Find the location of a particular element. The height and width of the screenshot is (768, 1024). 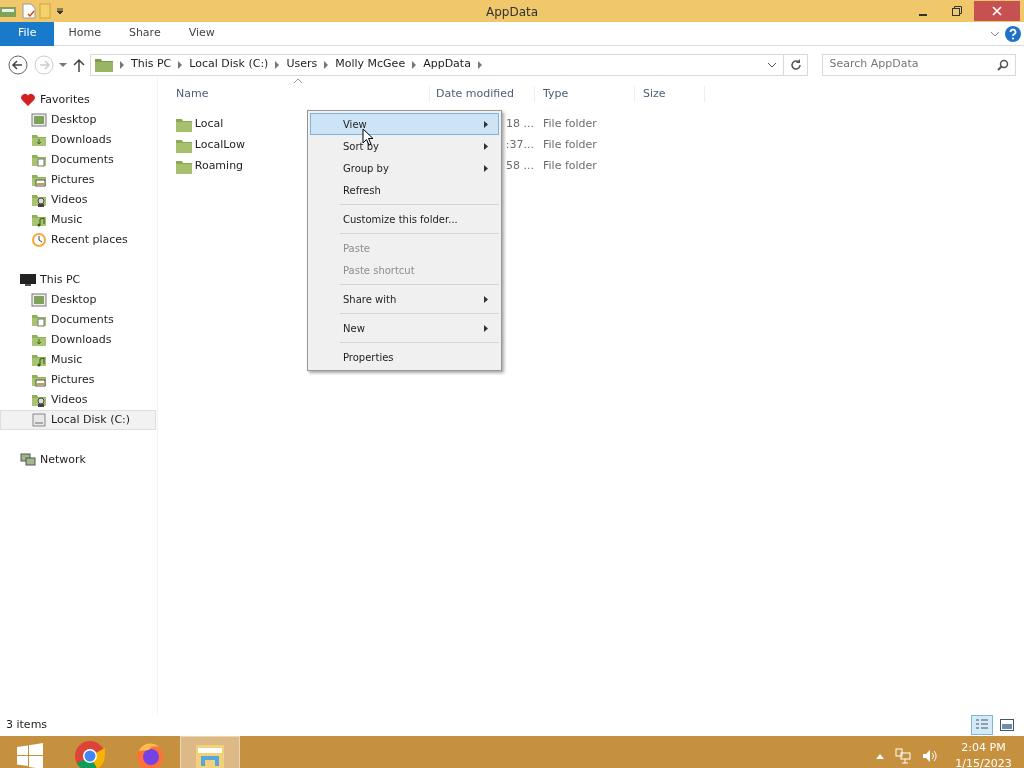

column-header: Name is located at coordinates (294, 94).